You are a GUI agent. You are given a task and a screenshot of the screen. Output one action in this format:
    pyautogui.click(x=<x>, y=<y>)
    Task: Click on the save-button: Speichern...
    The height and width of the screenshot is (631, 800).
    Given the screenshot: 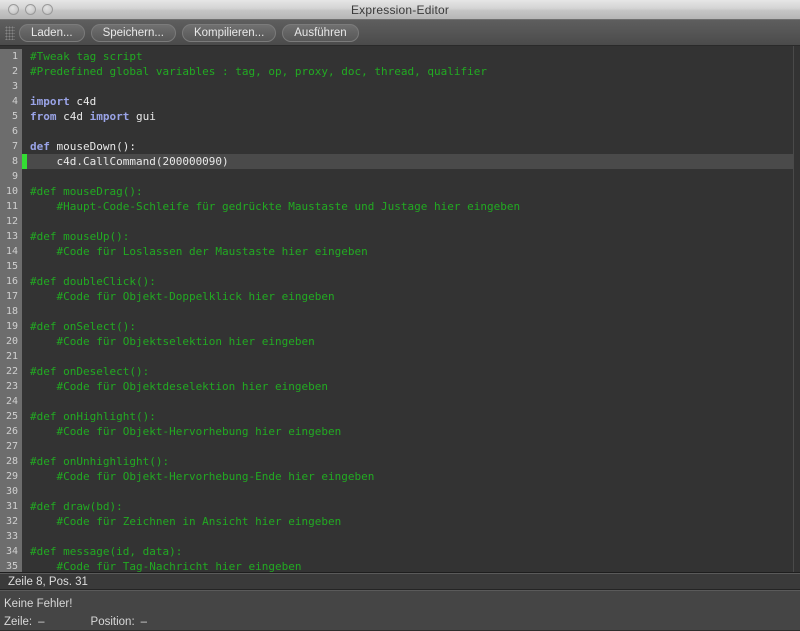 What is the action you would take?
    pyautogui.click(x=133, y=32)
    